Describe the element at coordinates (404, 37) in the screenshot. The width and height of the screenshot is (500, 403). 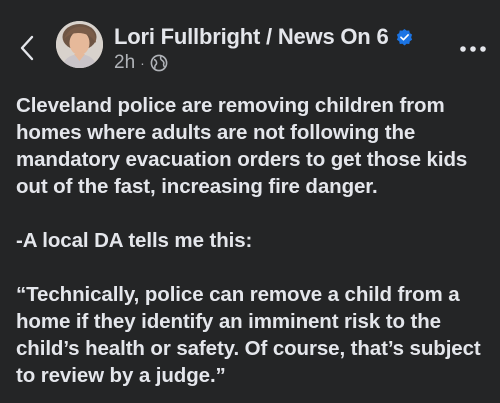
I see `verified-badge-icon` at that location.